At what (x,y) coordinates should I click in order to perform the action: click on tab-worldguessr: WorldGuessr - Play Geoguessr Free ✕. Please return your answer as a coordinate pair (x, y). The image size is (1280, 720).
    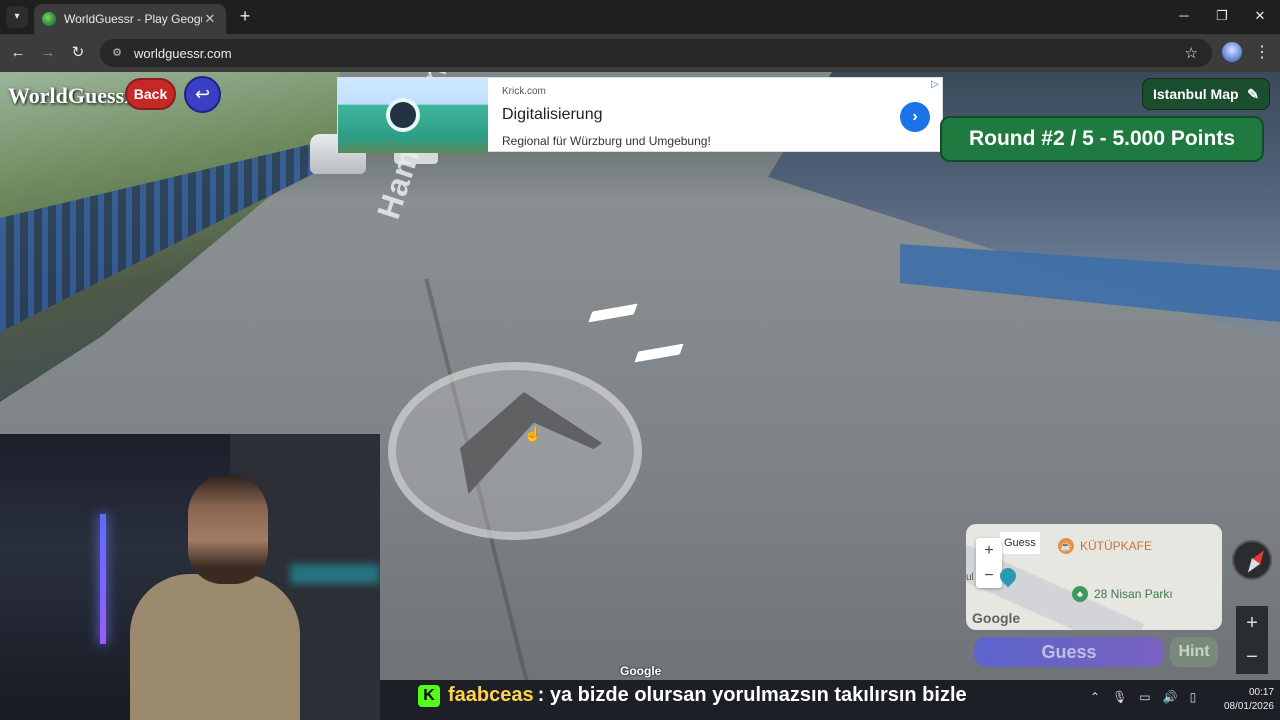
    Looking at the image, I should click on (130, 19).